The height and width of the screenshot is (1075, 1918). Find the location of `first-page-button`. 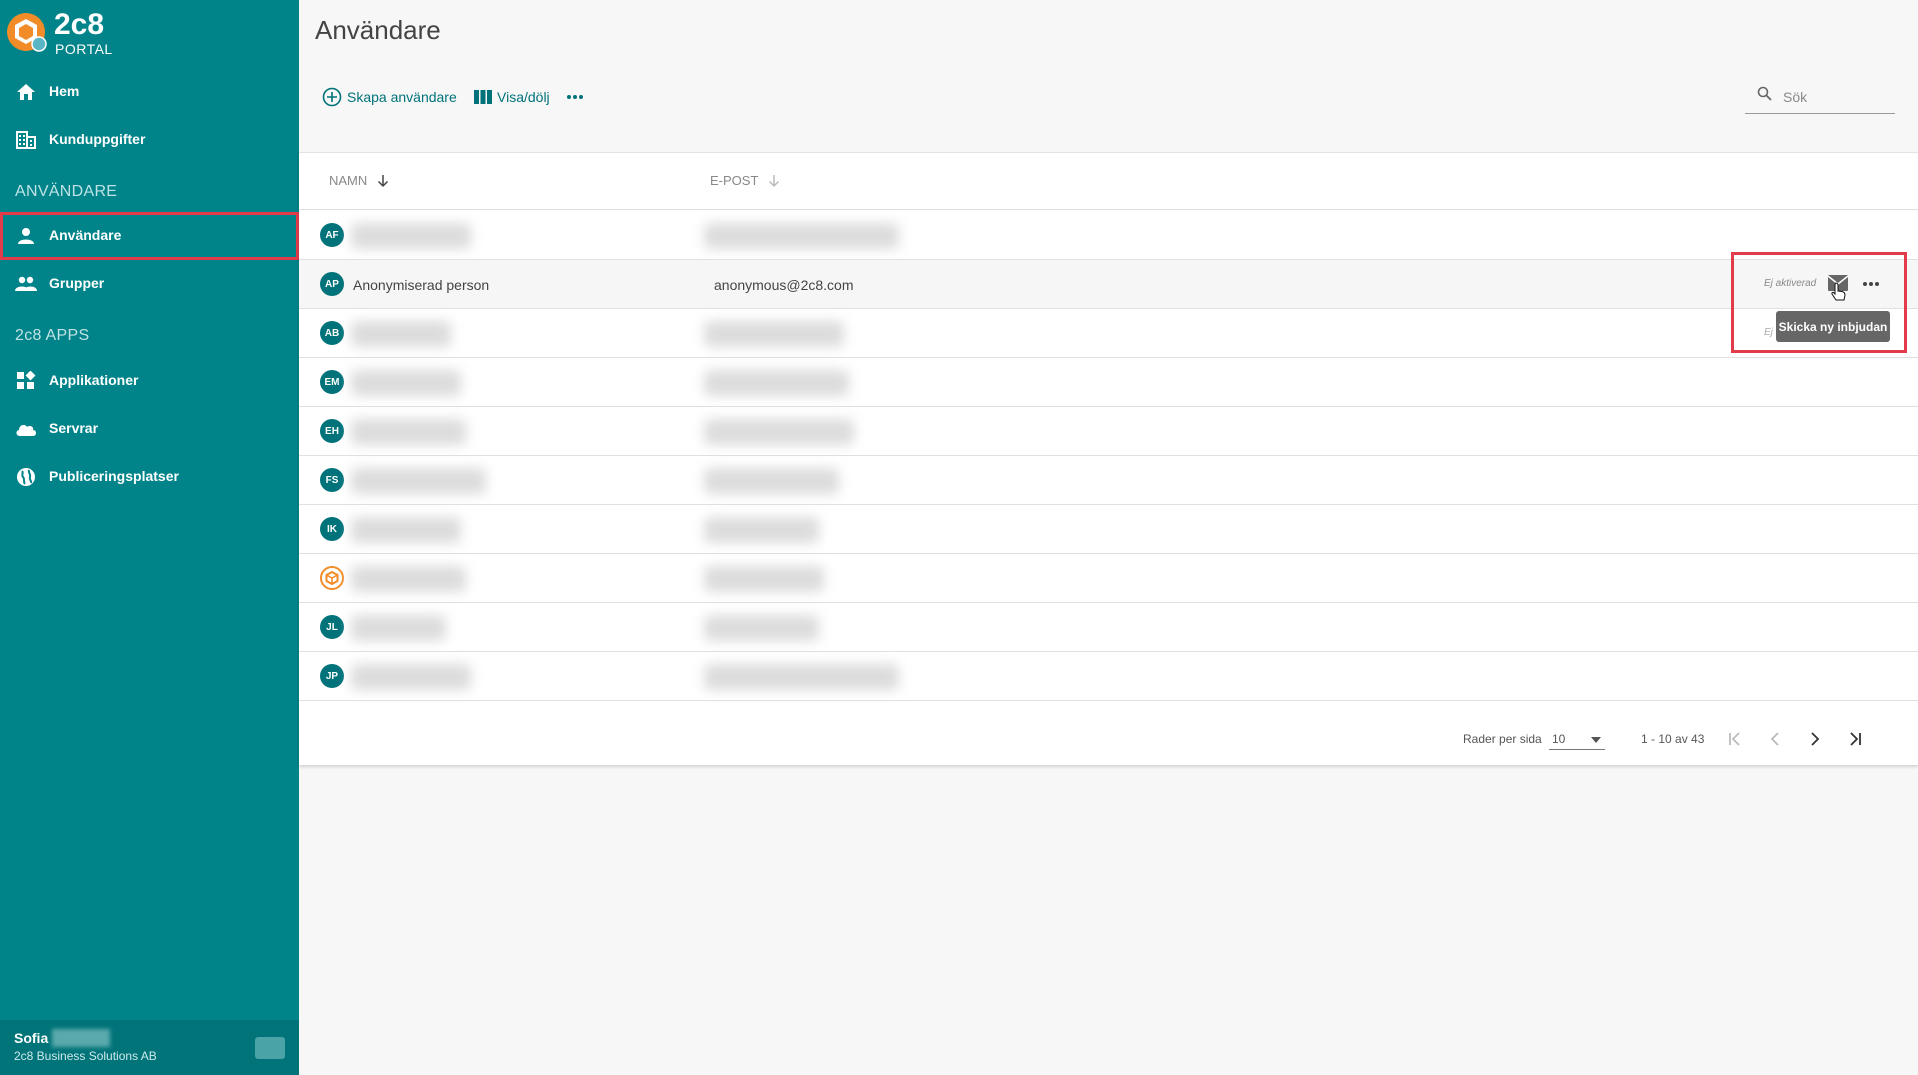

first-page-button is located at coordinates (1735, 739).